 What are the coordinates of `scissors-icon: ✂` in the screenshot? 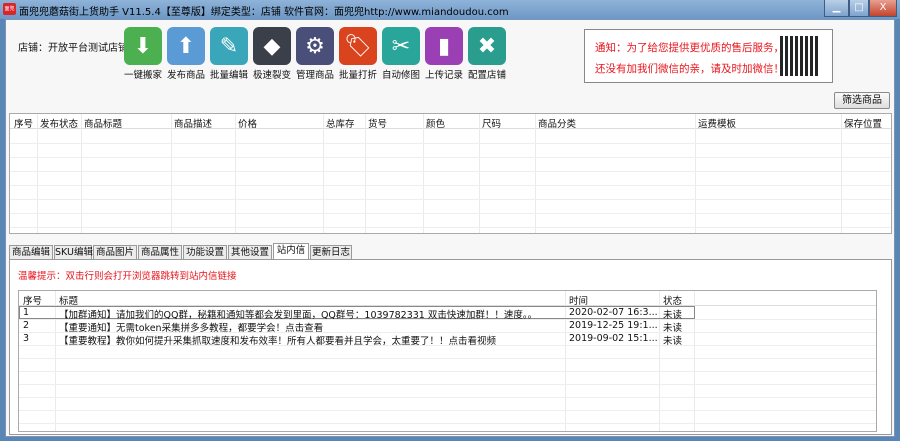 It's located at (401, 46).